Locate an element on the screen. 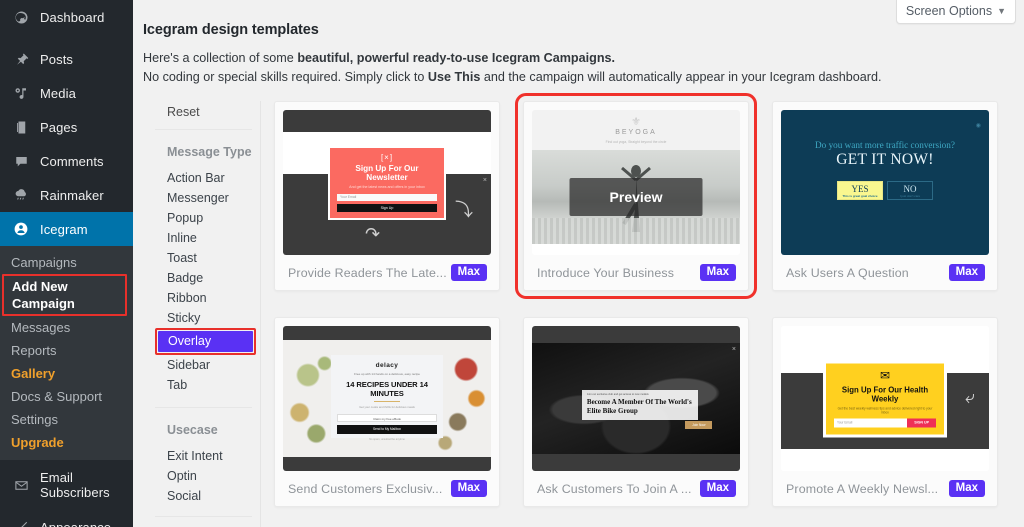  screen-options-button: Screen Options ▼ is located at coordinates (955, 12).